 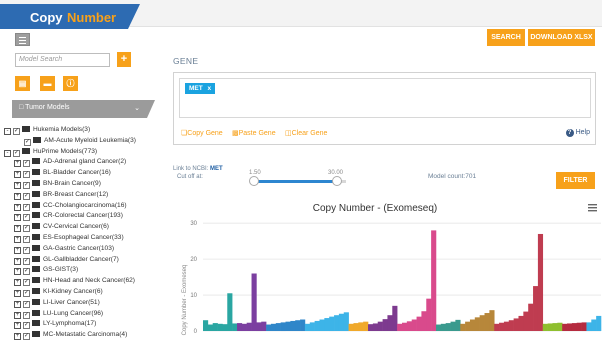 I want to click on clear-gene-button: ◫Clear Gene, so click(x=306, y=133).